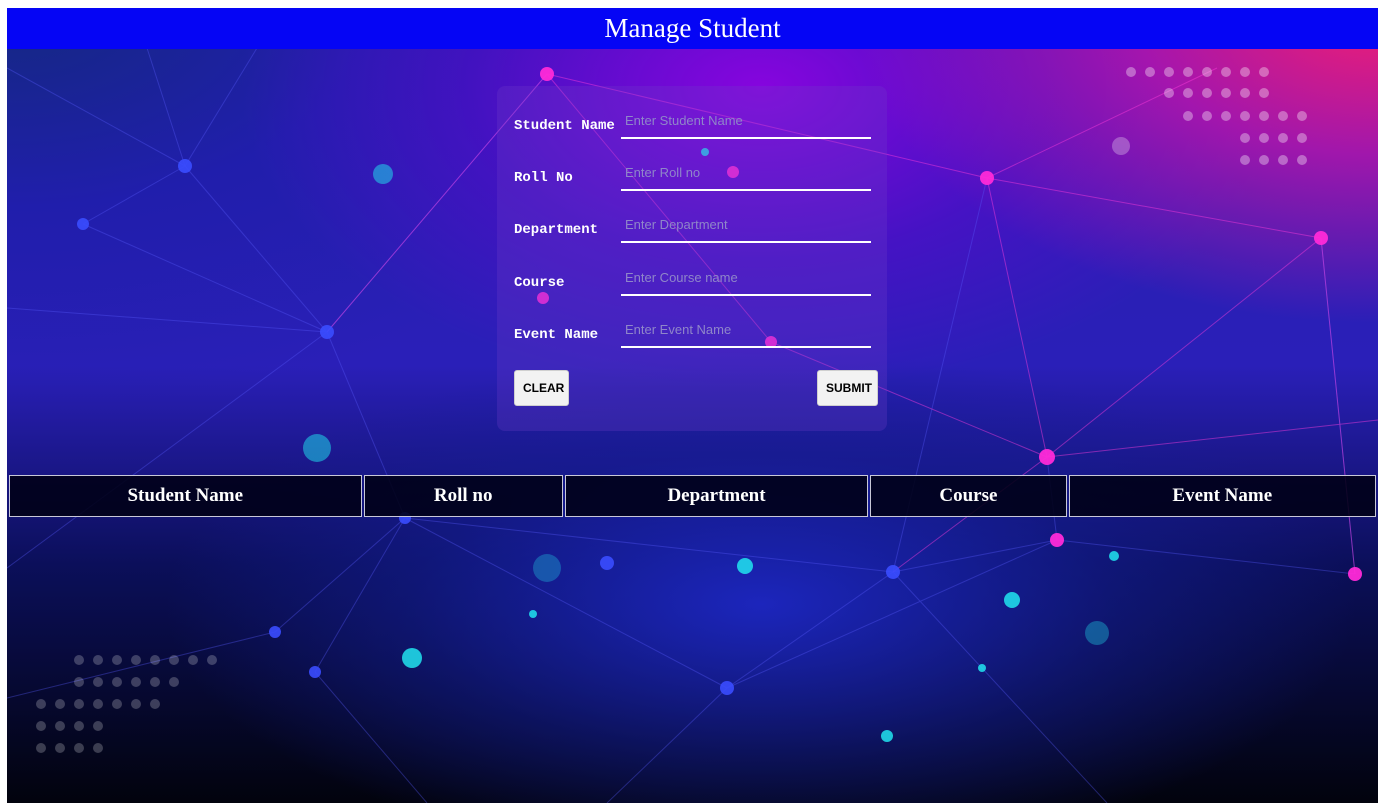 The height and width of the screenshot is (803, 1378). Describe the element at coordinates (746, 281) in the screenshot. I see `course-input` at that location.